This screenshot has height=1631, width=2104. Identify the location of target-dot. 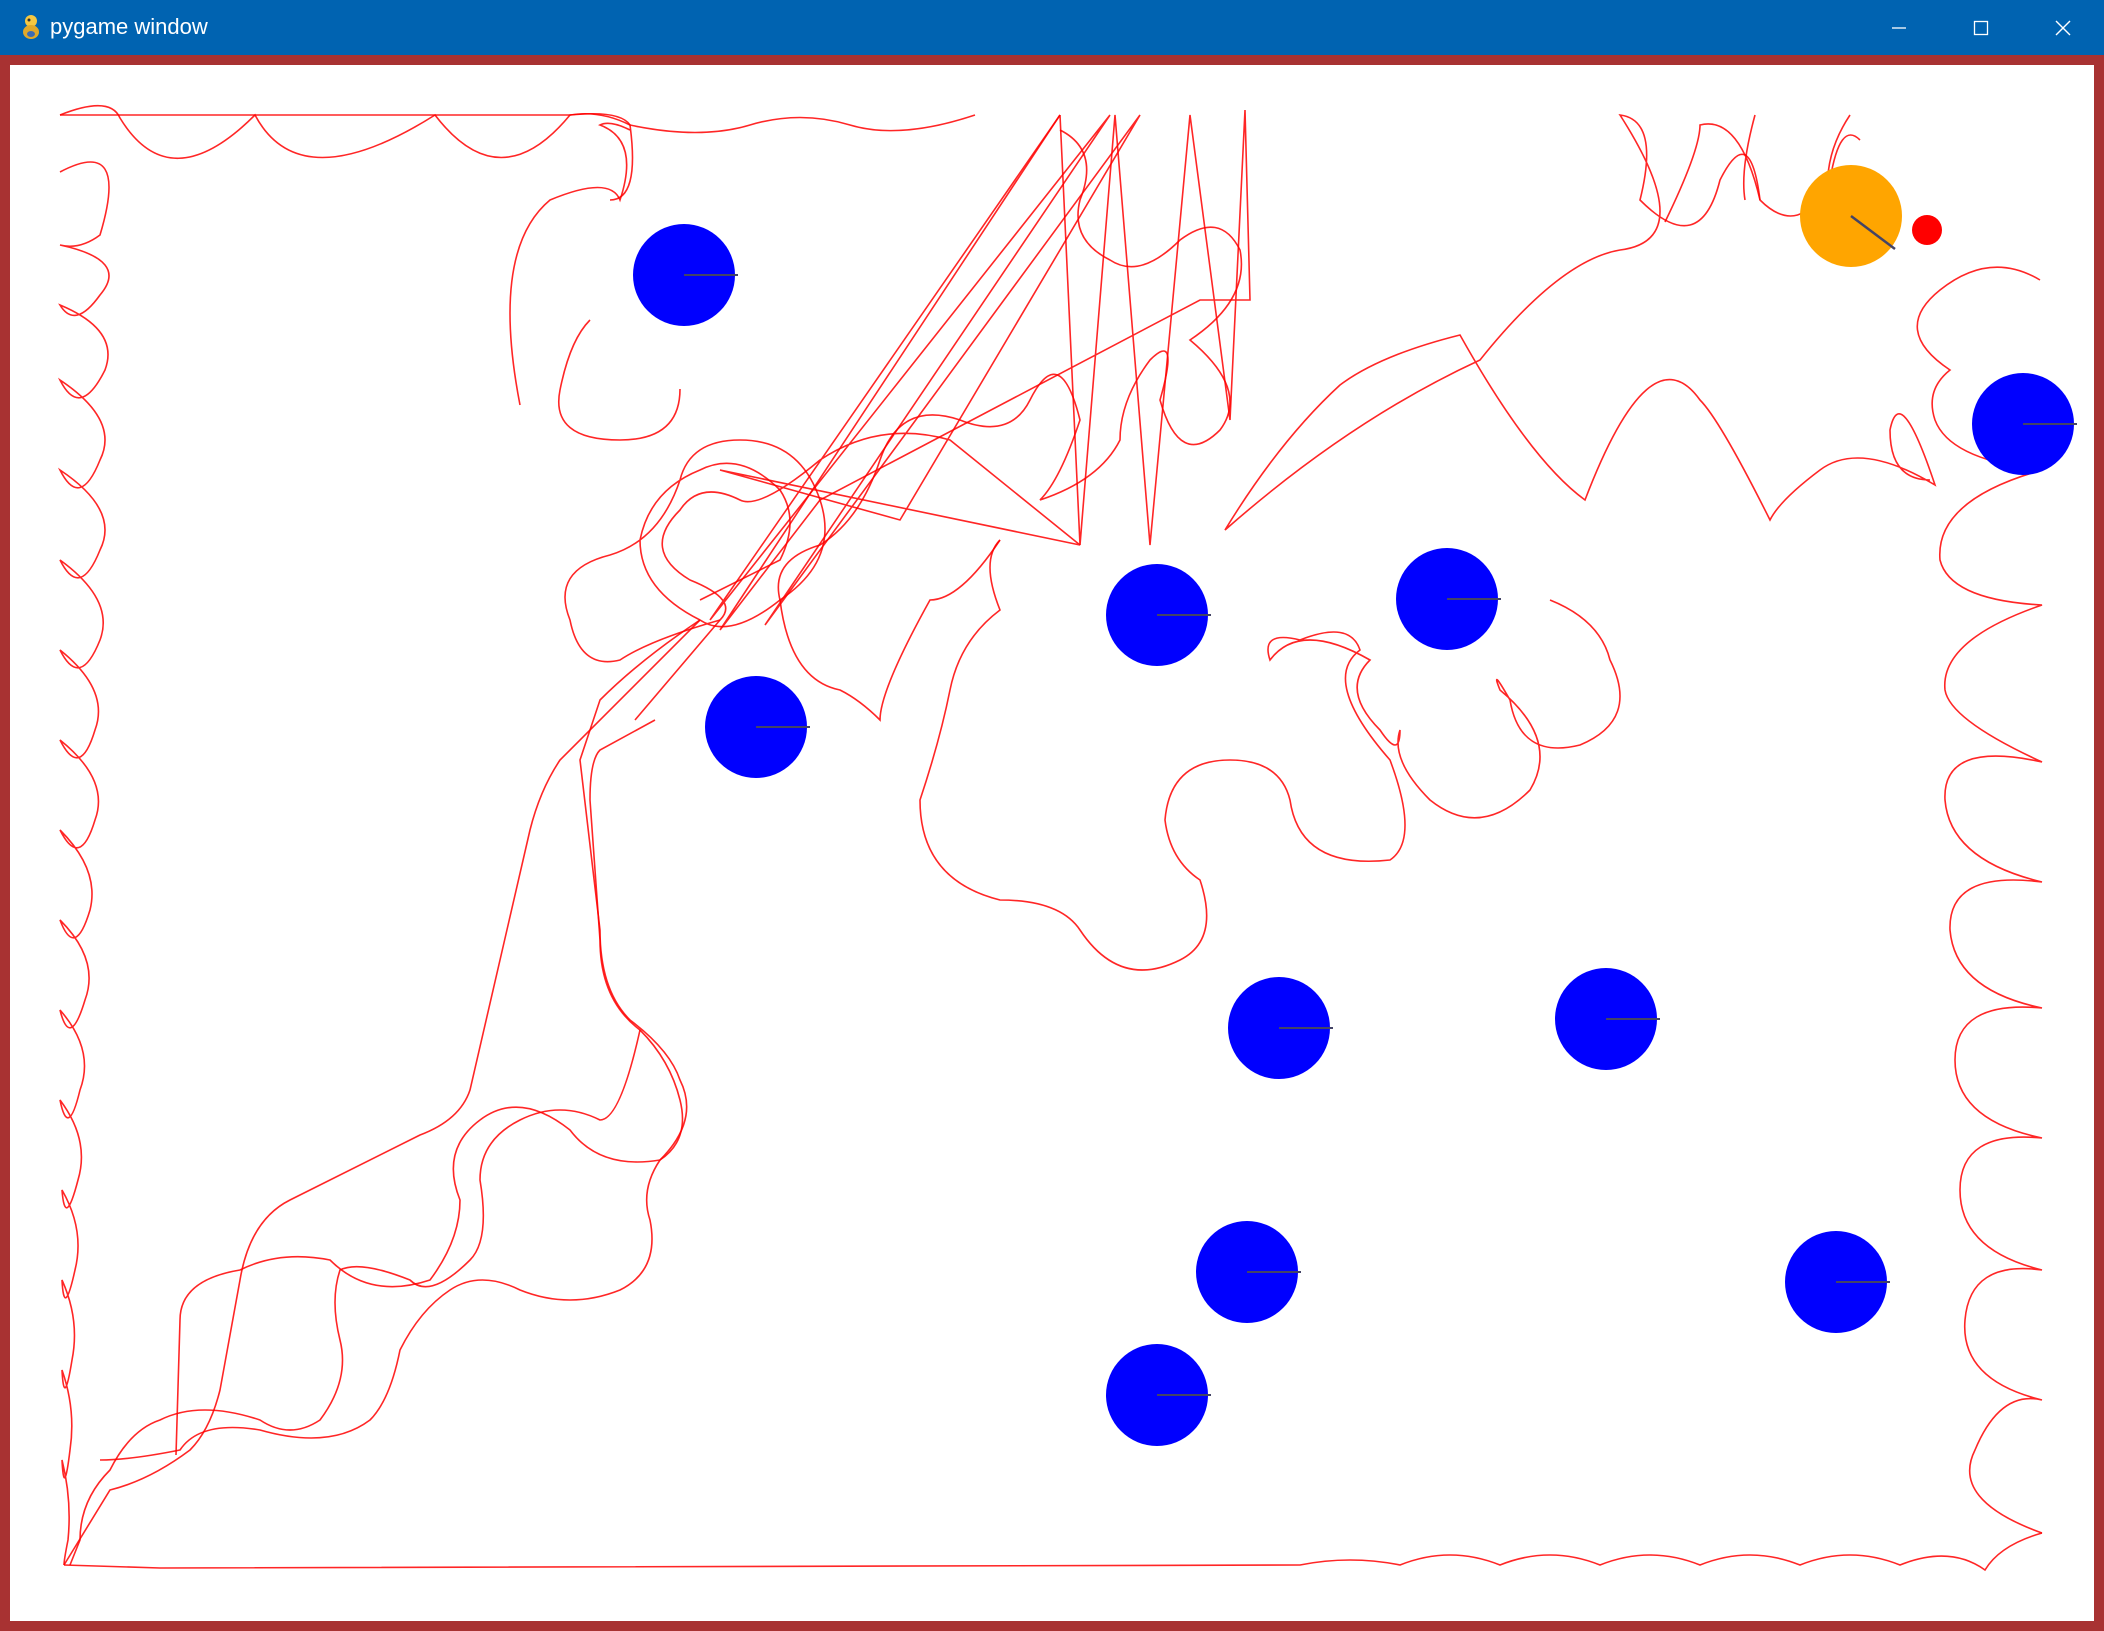
(1927, 230).